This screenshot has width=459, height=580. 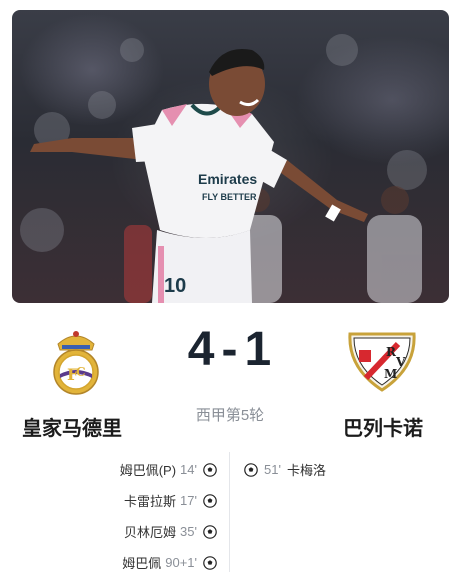 What do you see at coordinates (117, 500) in the screenshot?
I see `goal-event: 卡雷拉斯 17'` at bounding box center [117, 500].